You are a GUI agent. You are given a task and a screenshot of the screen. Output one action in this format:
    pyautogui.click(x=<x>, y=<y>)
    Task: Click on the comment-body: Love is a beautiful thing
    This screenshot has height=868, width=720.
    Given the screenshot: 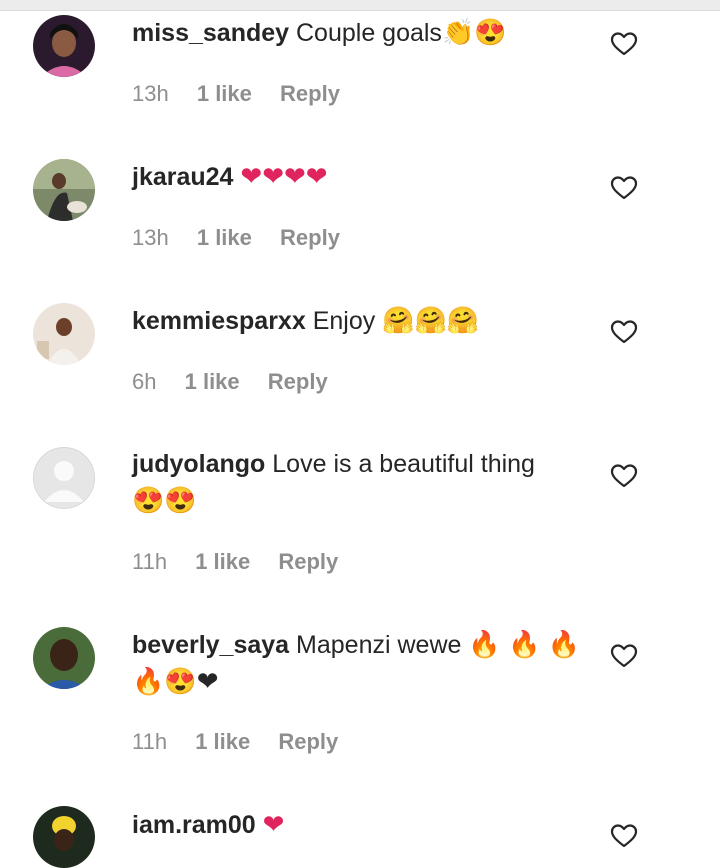 What is the action you would take?
    pyautogui.click(x=403, y=464)
    